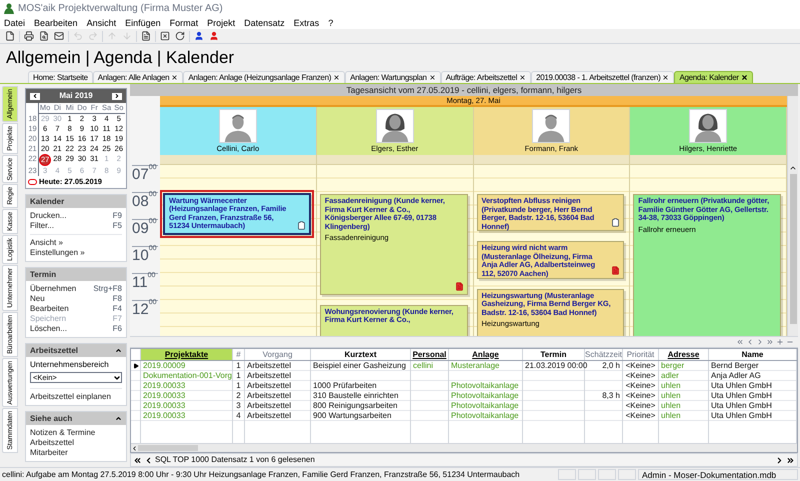 The width and height of the screenshot is (800, 481). I want to click on column-header: Personal, so click(430, 354).